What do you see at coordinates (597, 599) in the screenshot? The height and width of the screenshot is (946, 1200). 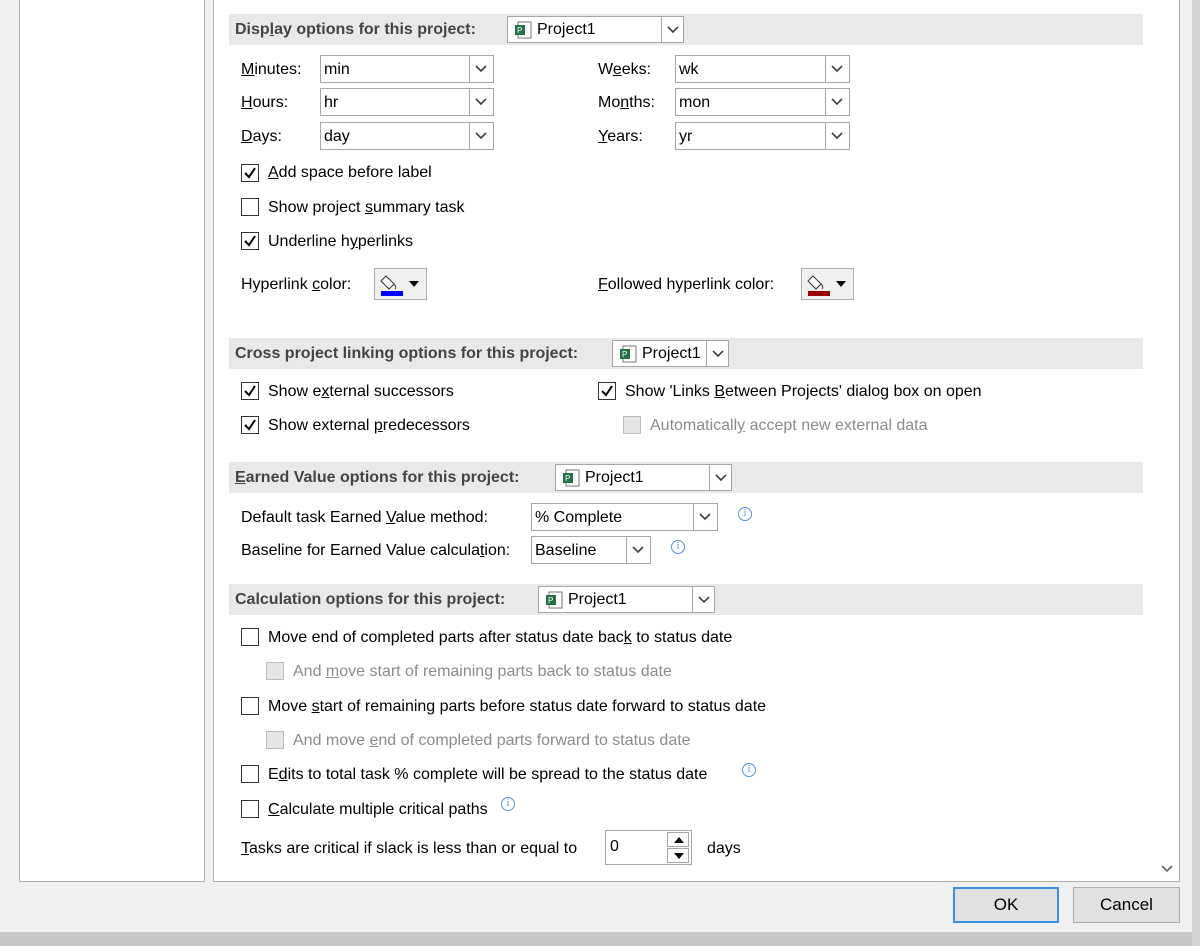 I see `calculation-project-value: Project1` at bounding box center [597, 599].